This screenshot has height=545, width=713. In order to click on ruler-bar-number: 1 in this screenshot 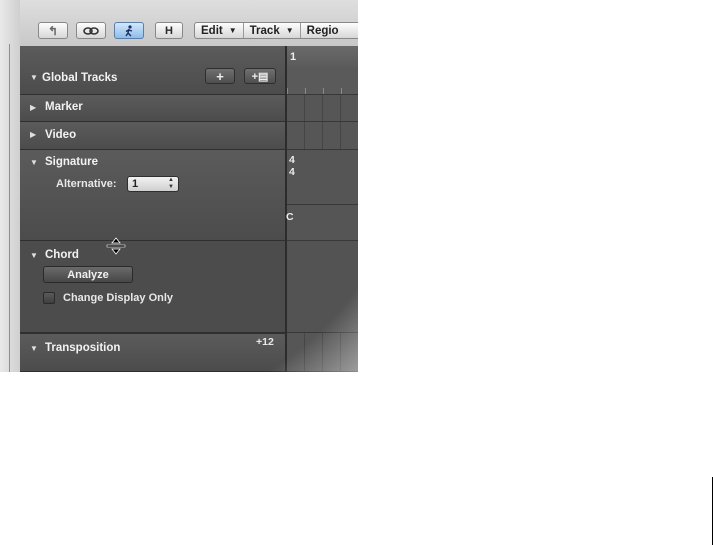, I will do `click(293, 57)`.